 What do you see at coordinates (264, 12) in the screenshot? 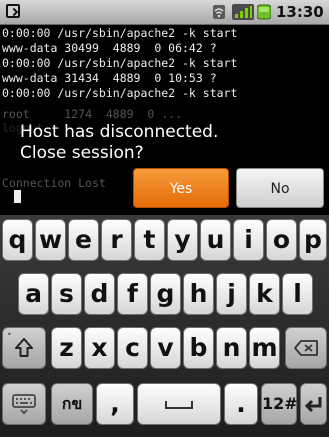
I see `battery-icon` at bounding box center [264, 12].